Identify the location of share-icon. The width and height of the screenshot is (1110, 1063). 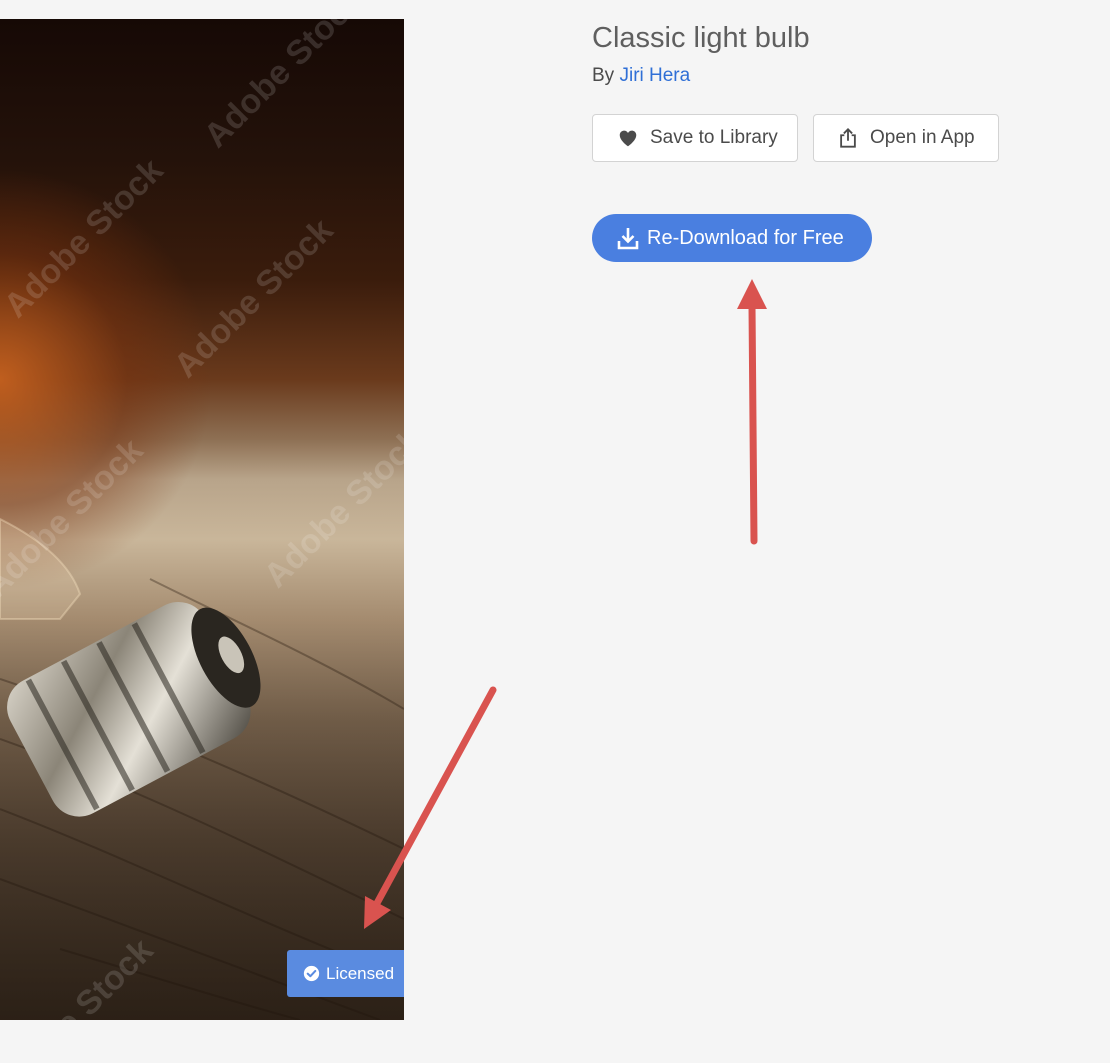
(848, 138).